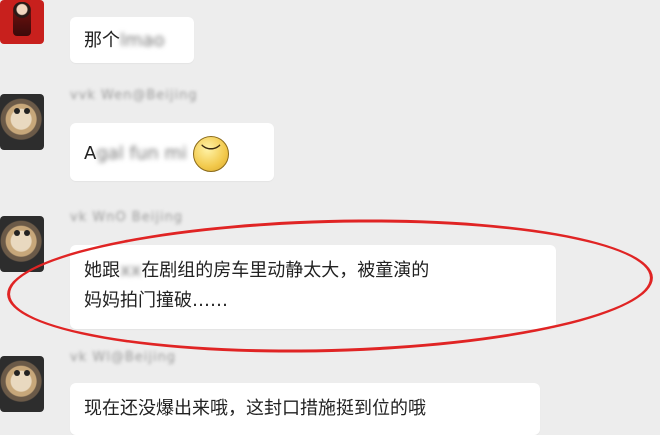 This screenshot has width=660, height=435. Describe the element at coordinates (210, 154) in the screenshot. I see `worried-face-emoji-icon: ︶` at that location.